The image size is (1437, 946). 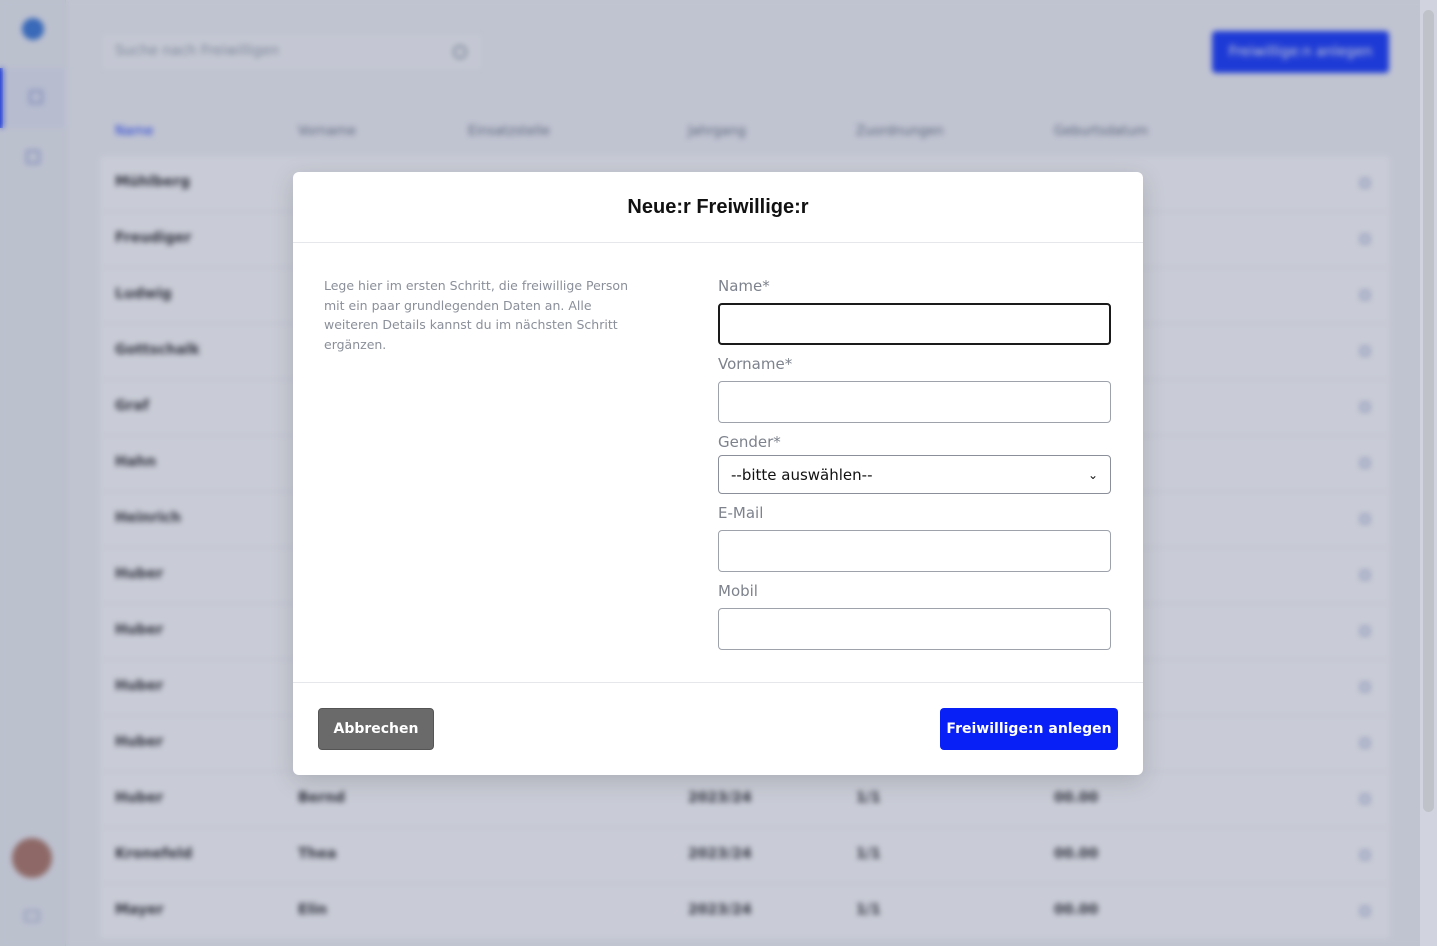 I want to click on scrollbar, so click(x=1428, y=473).